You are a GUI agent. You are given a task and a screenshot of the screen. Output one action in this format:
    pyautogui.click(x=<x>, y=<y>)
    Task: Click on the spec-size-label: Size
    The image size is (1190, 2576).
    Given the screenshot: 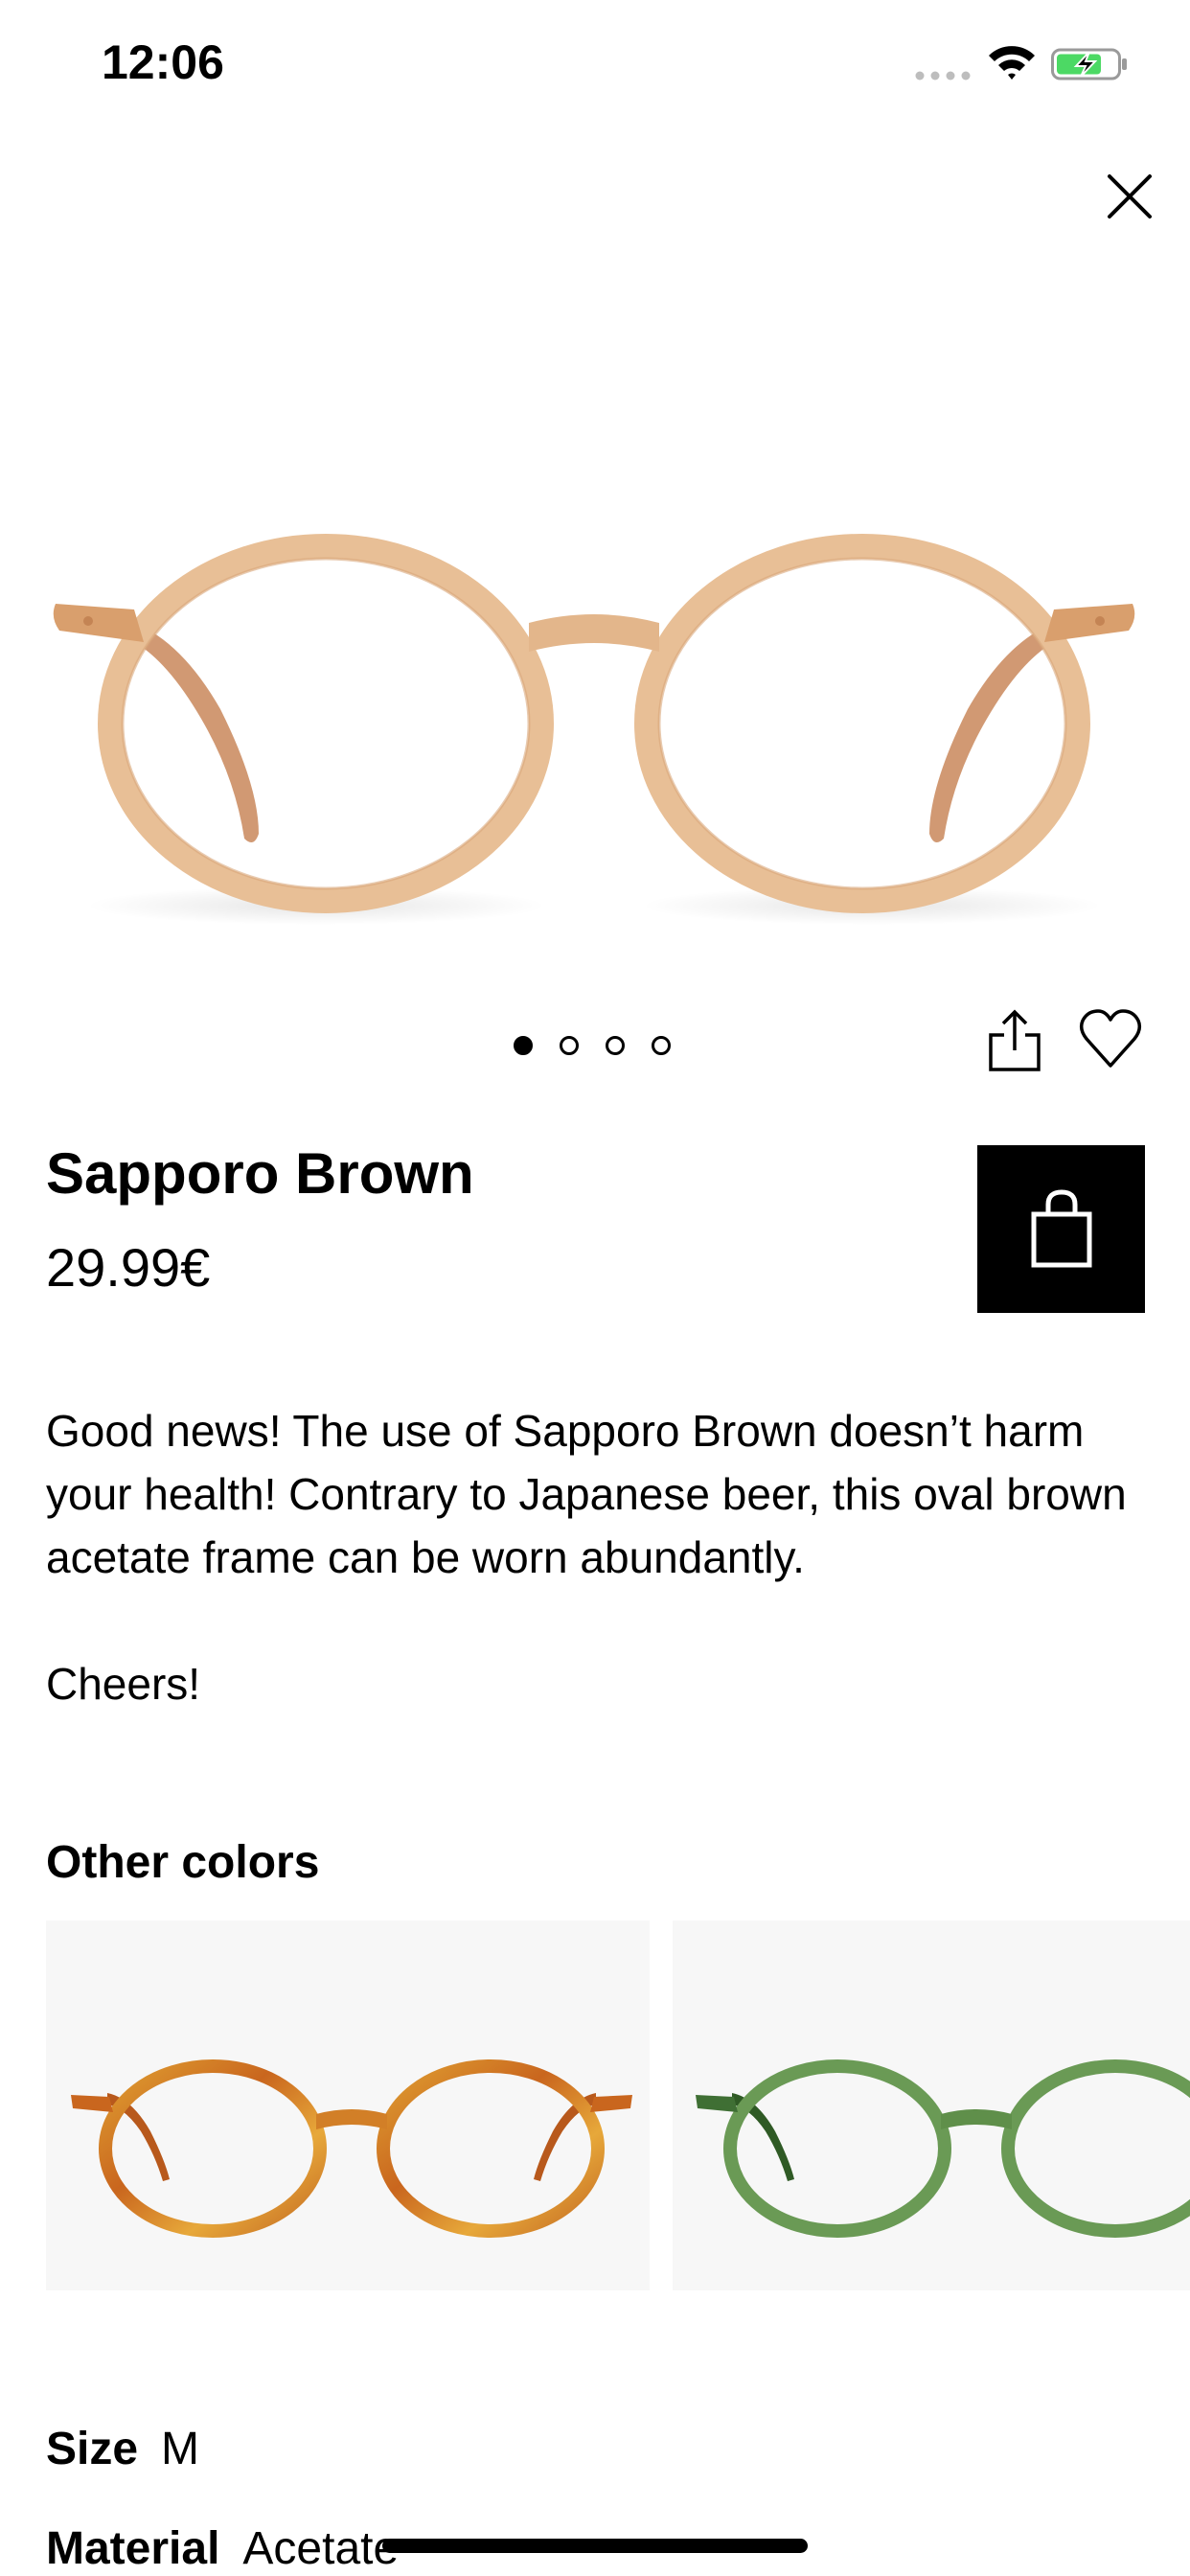 What is the action you would take?
    pyautogui.click(x=93, y=2449)
    